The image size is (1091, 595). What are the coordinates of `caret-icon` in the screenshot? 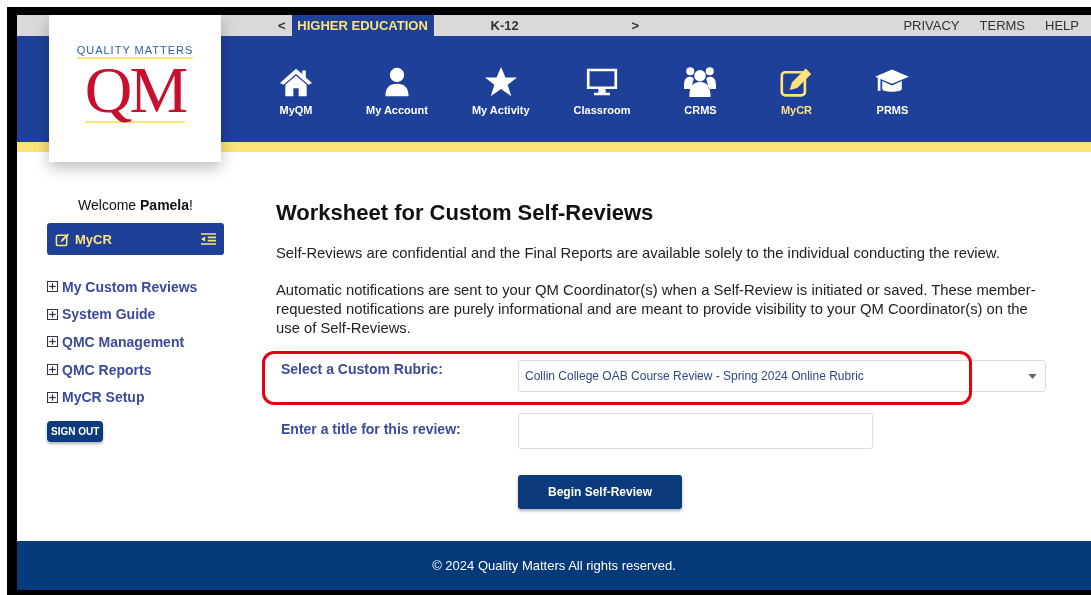 It's located at (1032, 376).